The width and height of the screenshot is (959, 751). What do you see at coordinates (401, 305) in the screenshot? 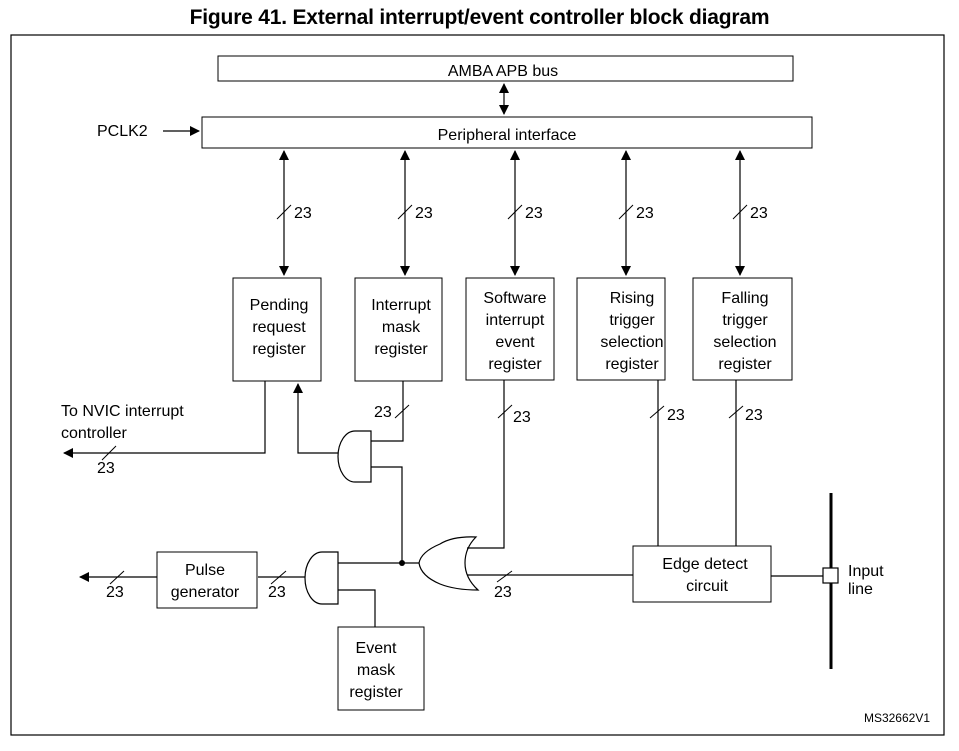
I see `register-label: Interrupt` at bounding box center [401, 305].